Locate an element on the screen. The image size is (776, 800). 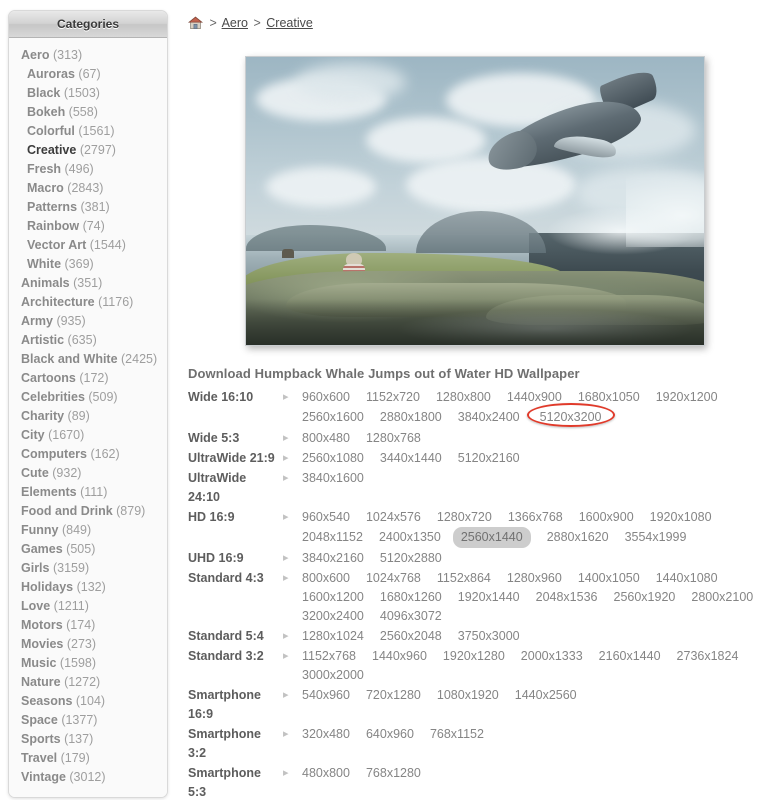
sidebar-item-bokeh: Bokeh (558) is located at coordinates (88, 112).